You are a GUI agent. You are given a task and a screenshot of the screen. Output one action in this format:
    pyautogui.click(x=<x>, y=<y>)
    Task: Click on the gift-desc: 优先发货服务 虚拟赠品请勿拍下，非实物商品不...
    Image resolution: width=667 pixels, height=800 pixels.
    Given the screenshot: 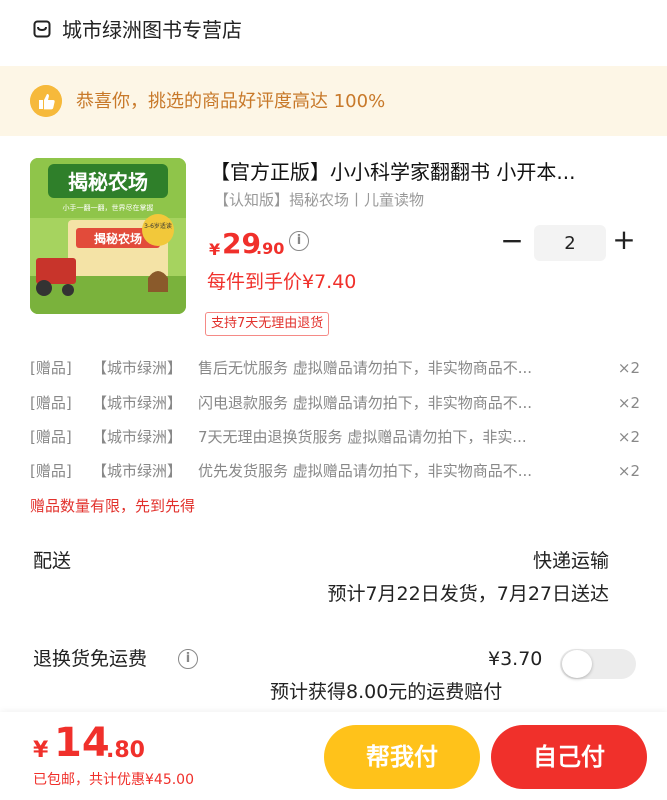 What is the action you would take?
    pyautogui.click(x=365, y=471)
    